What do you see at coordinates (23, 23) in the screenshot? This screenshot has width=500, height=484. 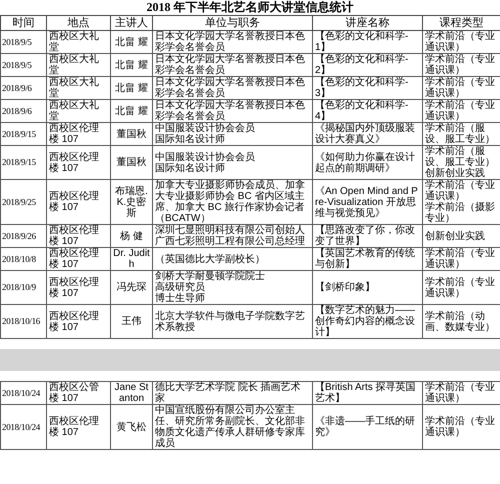 I see `column-header: 时间` at bounding box center [23, 23].